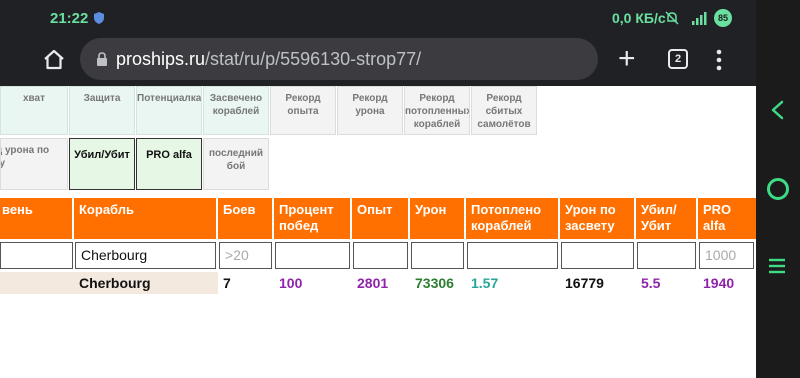 Image resolution: width=800 pixels, height=378 pixels. What do you see at coordinates (313, 283) in the screenshot?
I see `cell-winrate: 100` at bounding box center [313, 283].